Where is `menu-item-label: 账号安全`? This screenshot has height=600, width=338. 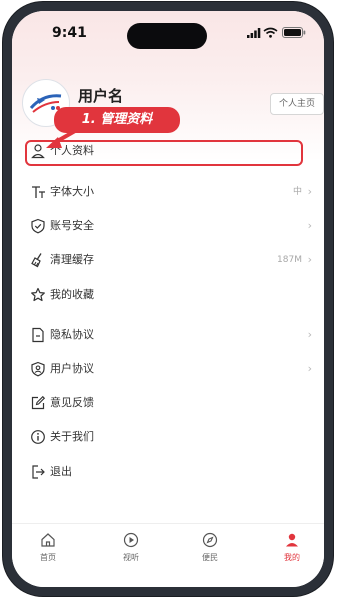
menu-item-label: 账号安全 is located at coordinates (72, 225).